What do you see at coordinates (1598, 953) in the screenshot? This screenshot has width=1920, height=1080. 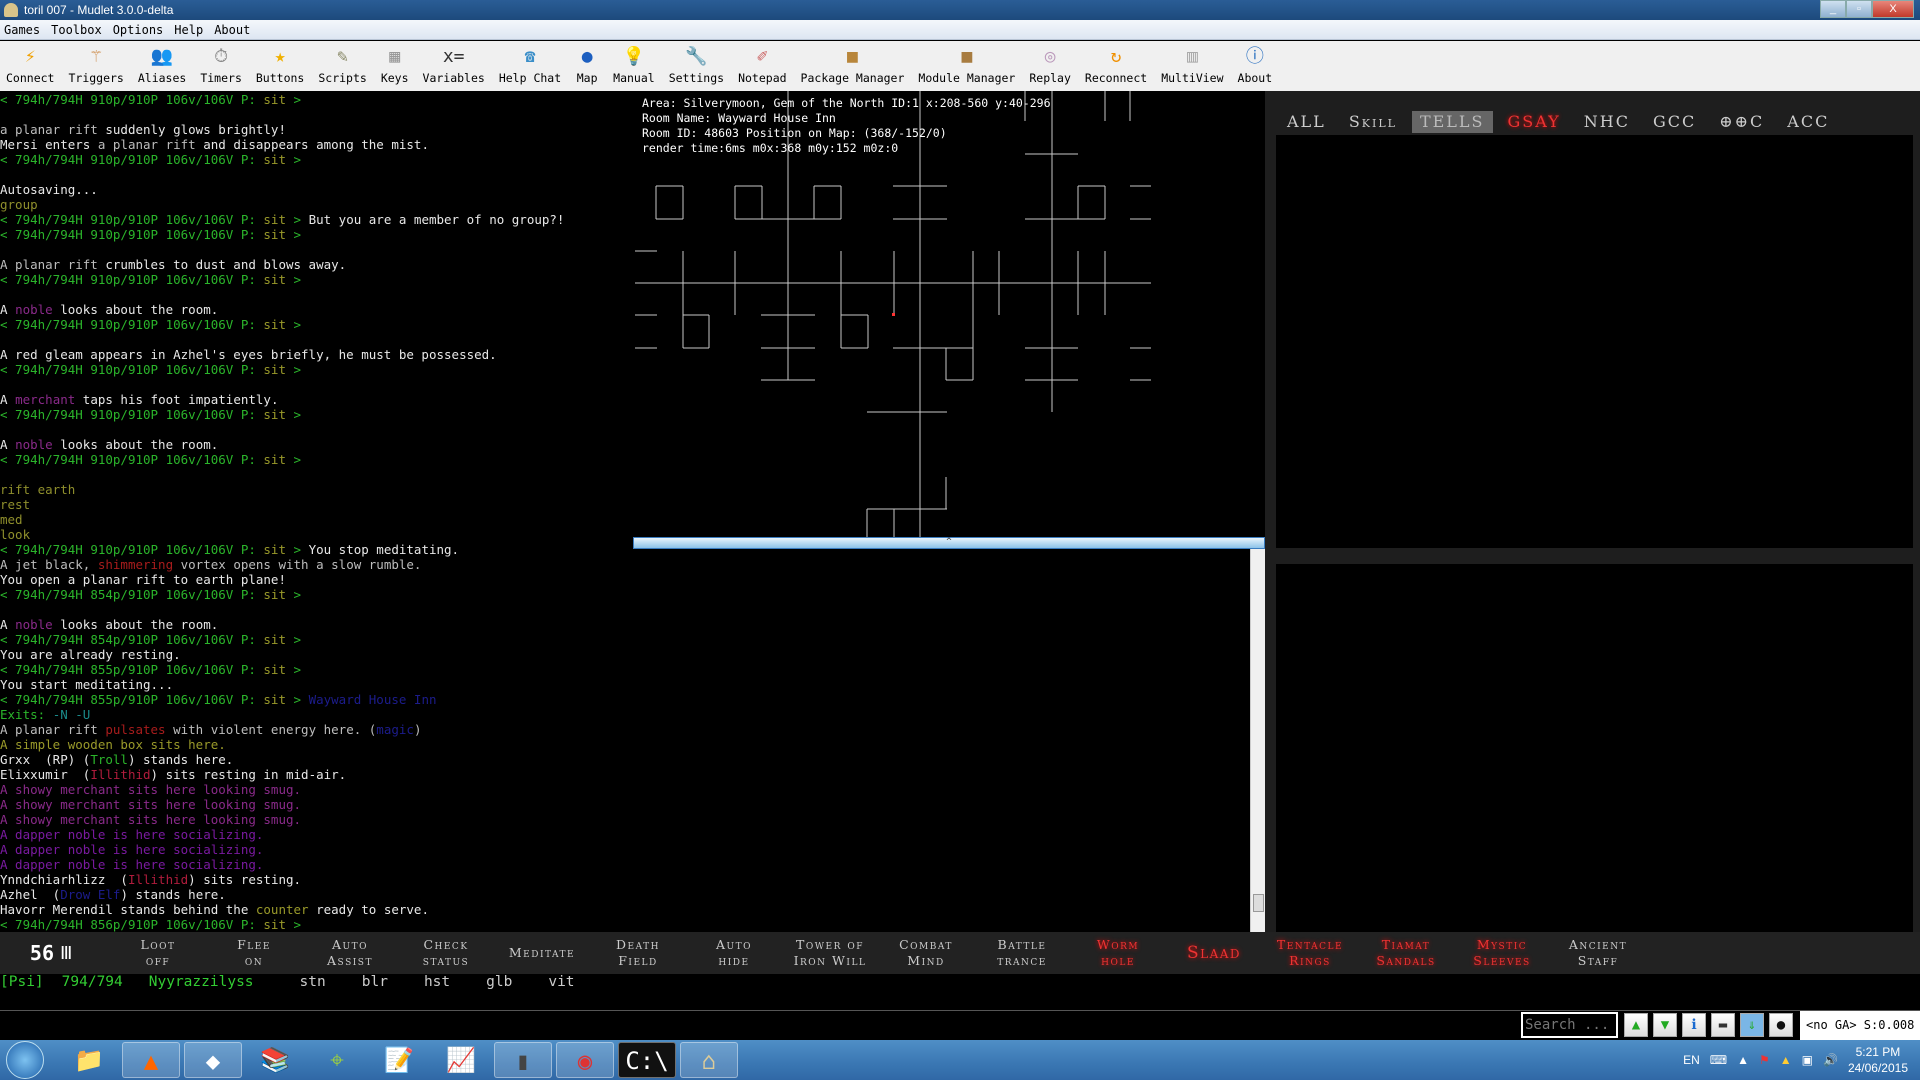 I see `action-button-ancient-staff: Ancient Staff` at bounding box center [1598, 953].